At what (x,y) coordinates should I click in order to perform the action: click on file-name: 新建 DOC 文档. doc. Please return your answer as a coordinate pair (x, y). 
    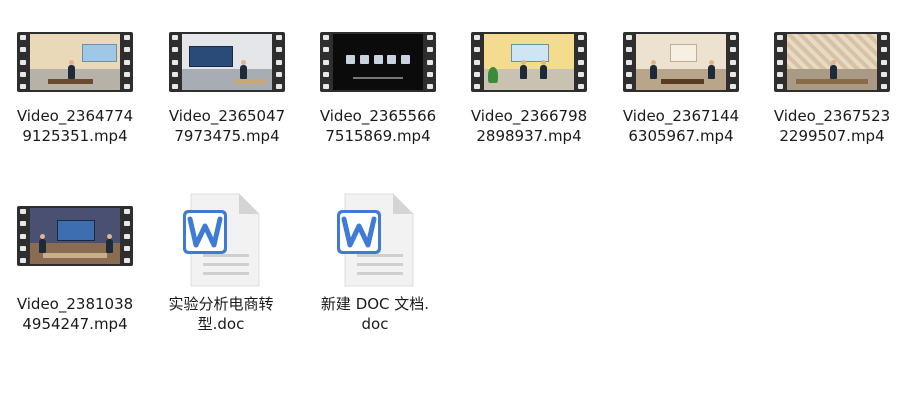
    Looking at the image, I should click on (375, 314).